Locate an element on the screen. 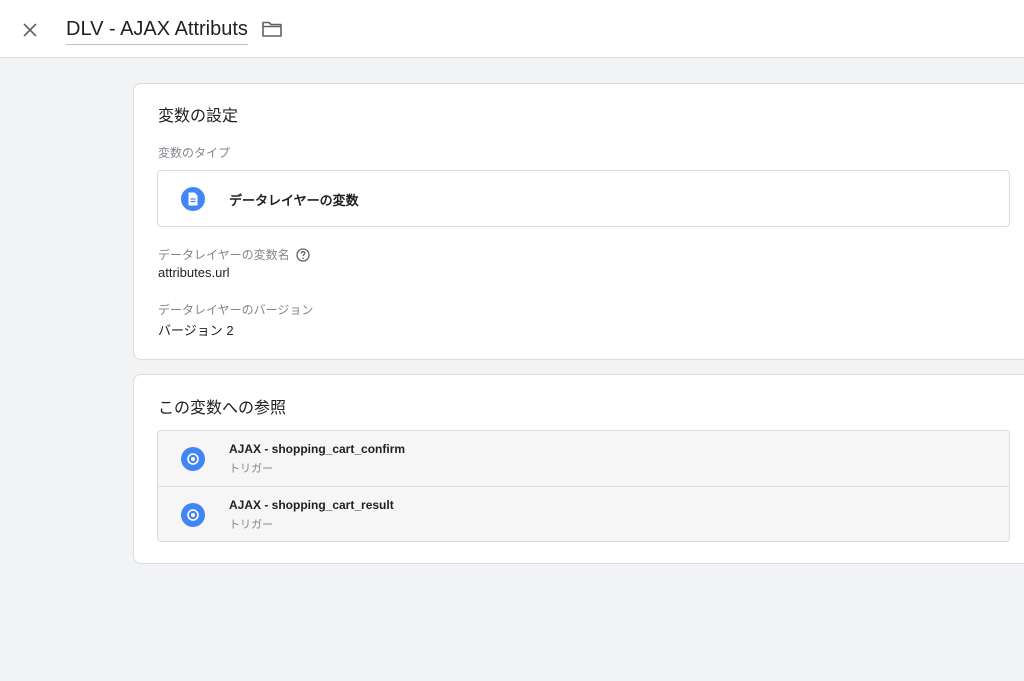 Image resolution: width=1024 pixels, height=681 pixels. help-icon is located at coordinates (303, 254).